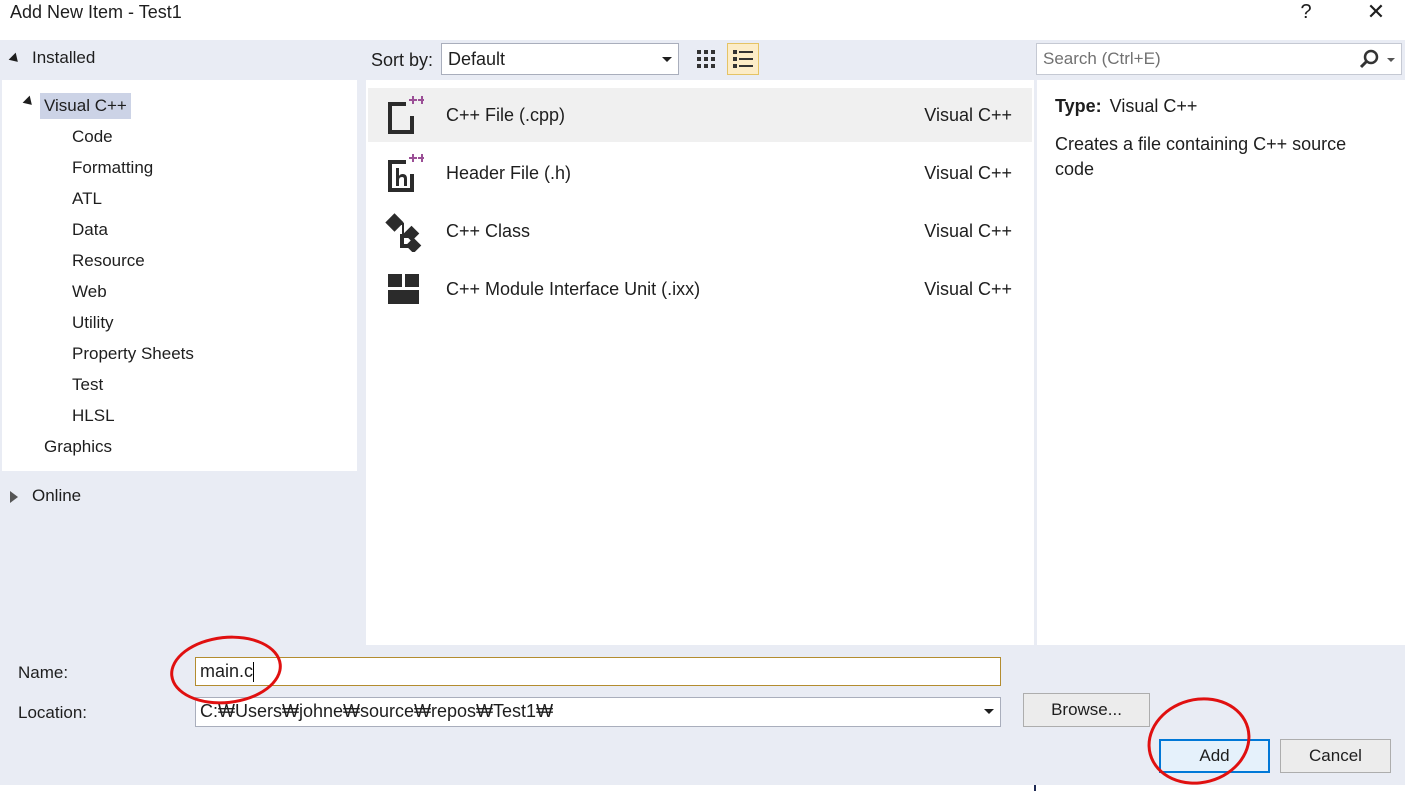 The width and height of the screenshot is (1405, 796). I want to click on list-view-icon, so click(743, 59).